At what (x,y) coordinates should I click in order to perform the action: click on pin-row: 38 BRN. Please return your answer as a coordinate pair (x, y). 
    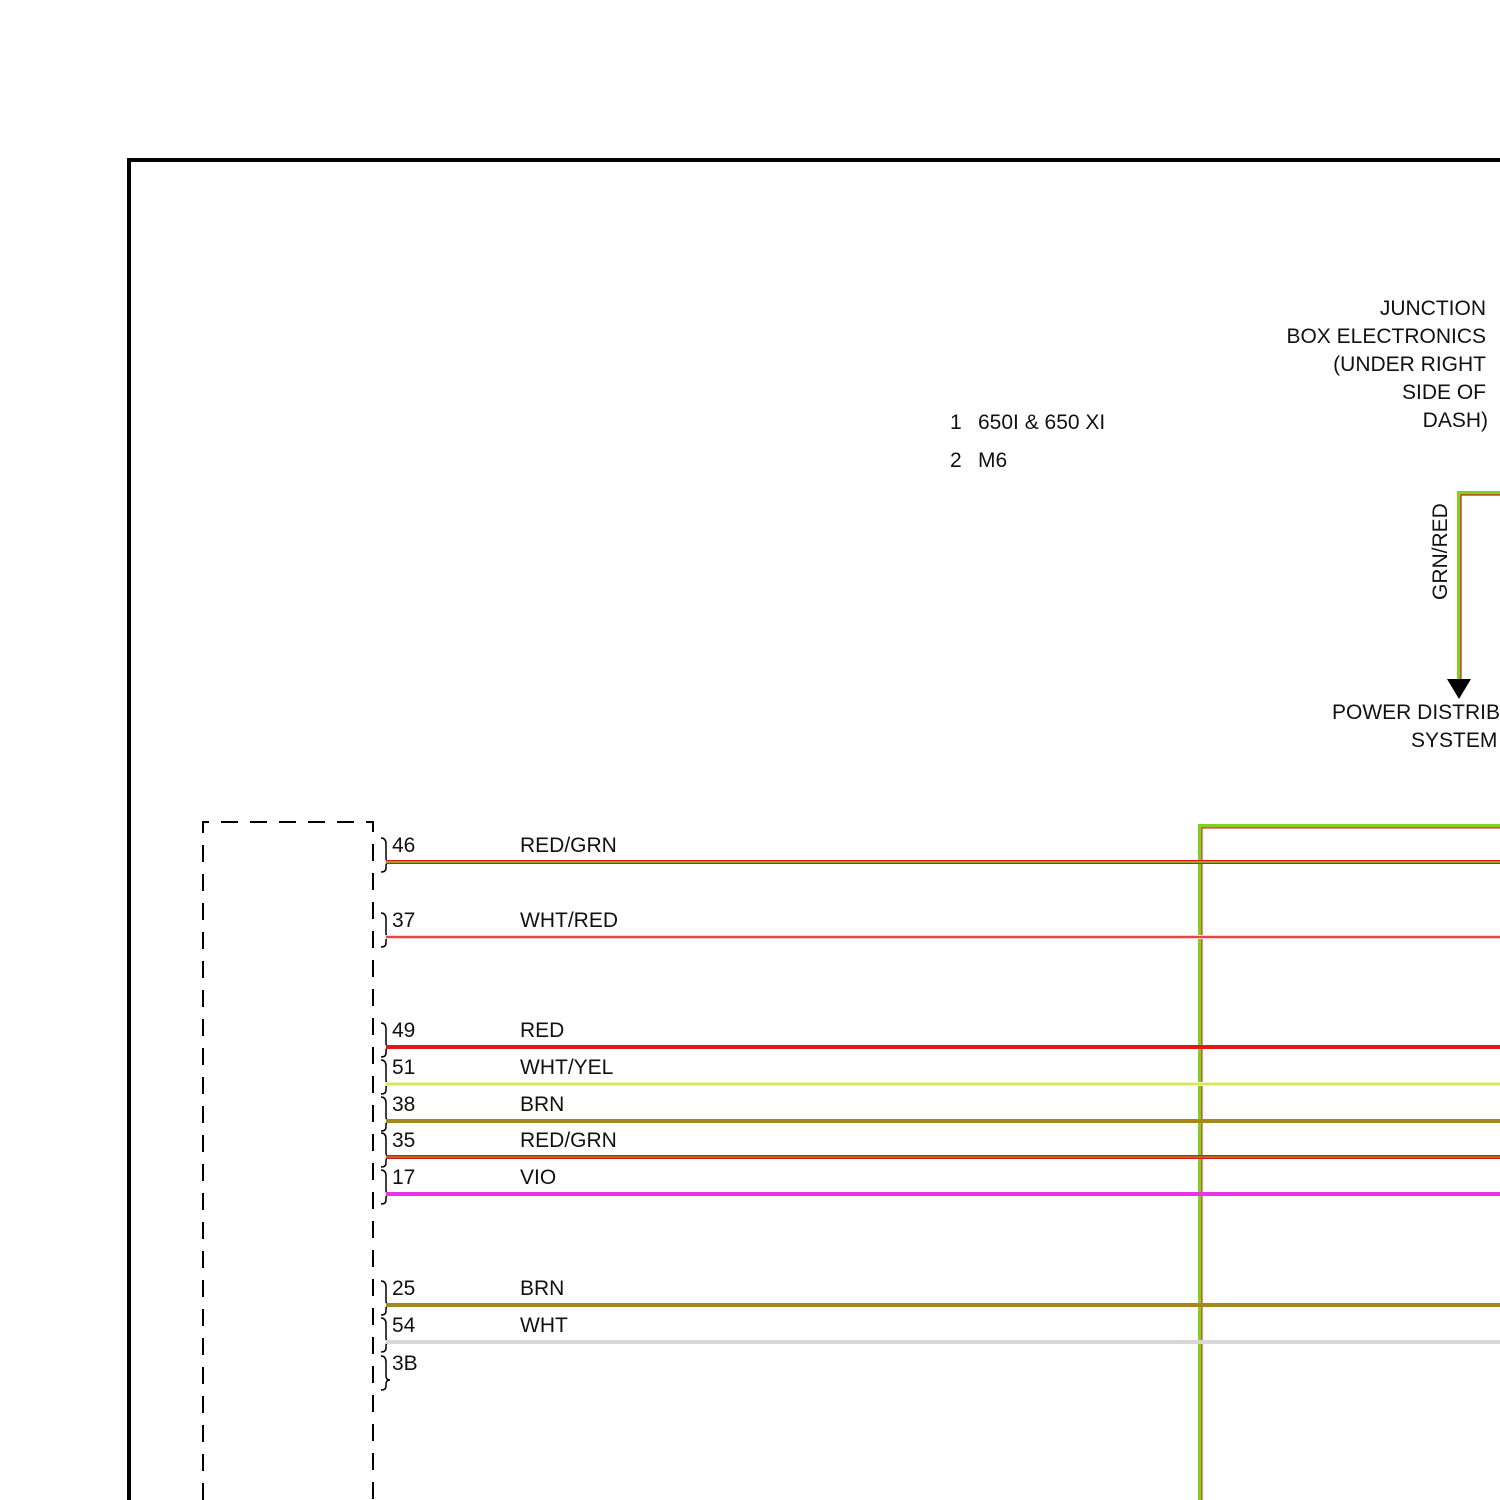
    Looking at the image, I should click on (940, 1112).